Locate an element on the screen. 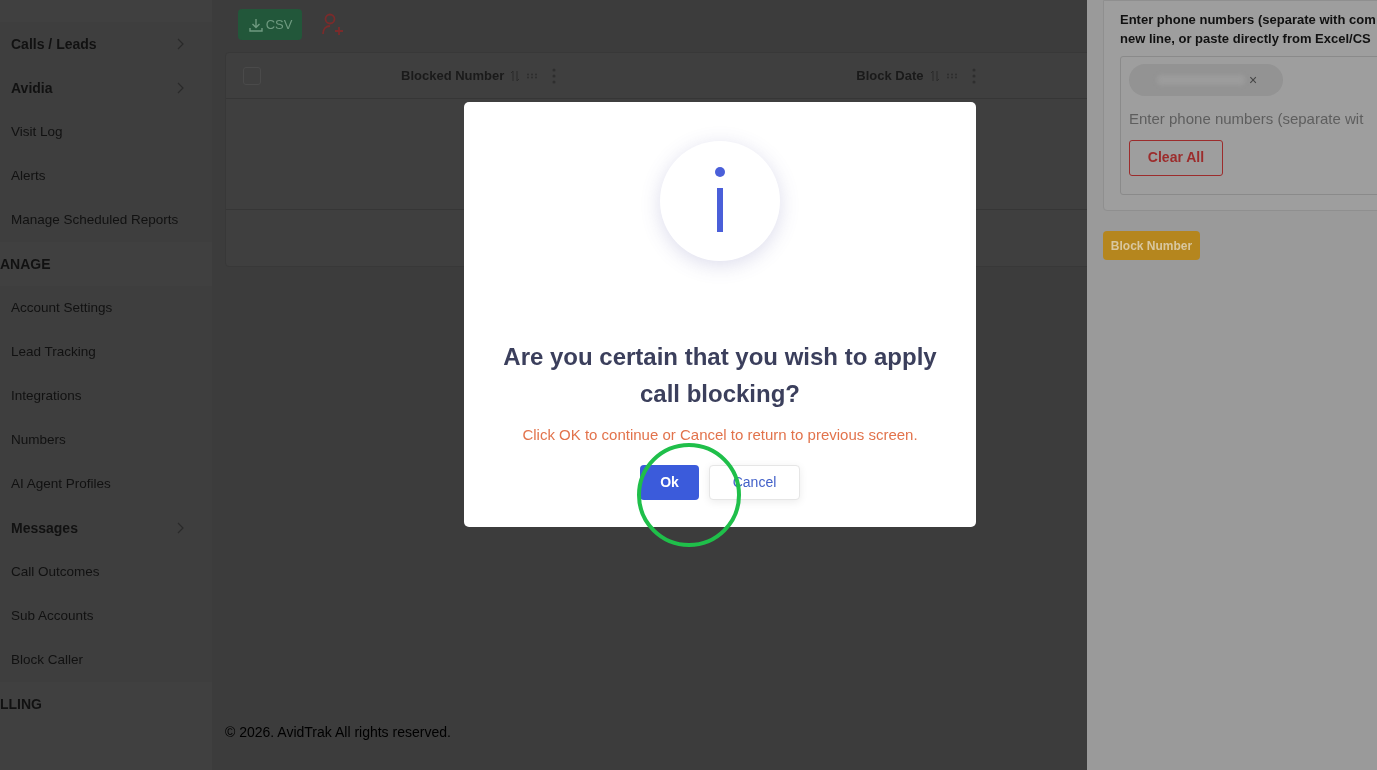  csv-button: CSV is located at coordinates (270, 24).